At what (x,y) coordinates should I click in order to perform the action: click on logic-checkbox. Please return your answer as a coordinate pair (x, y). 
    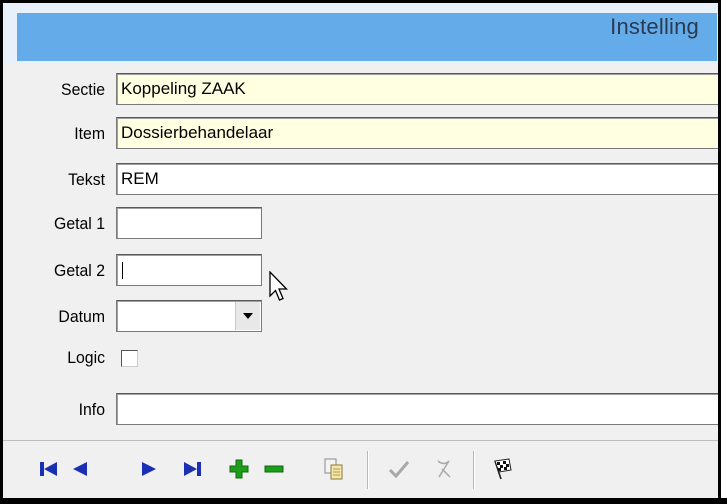
    Looking at the image, I should click on (129, 358).